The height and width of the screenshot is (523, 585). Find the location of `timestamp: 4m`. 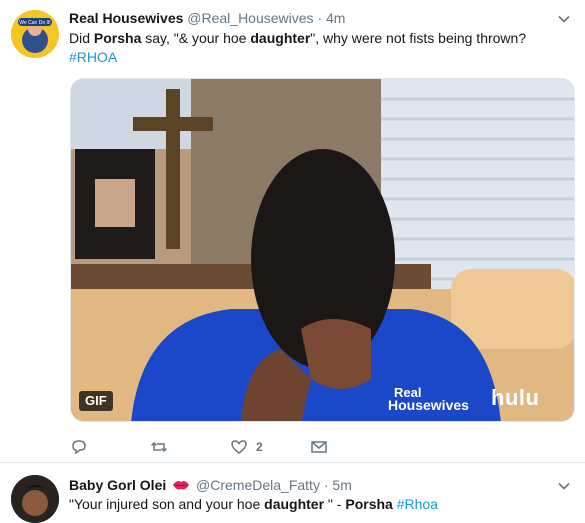

timestamp: 4m is located at coordinates (335, 18).